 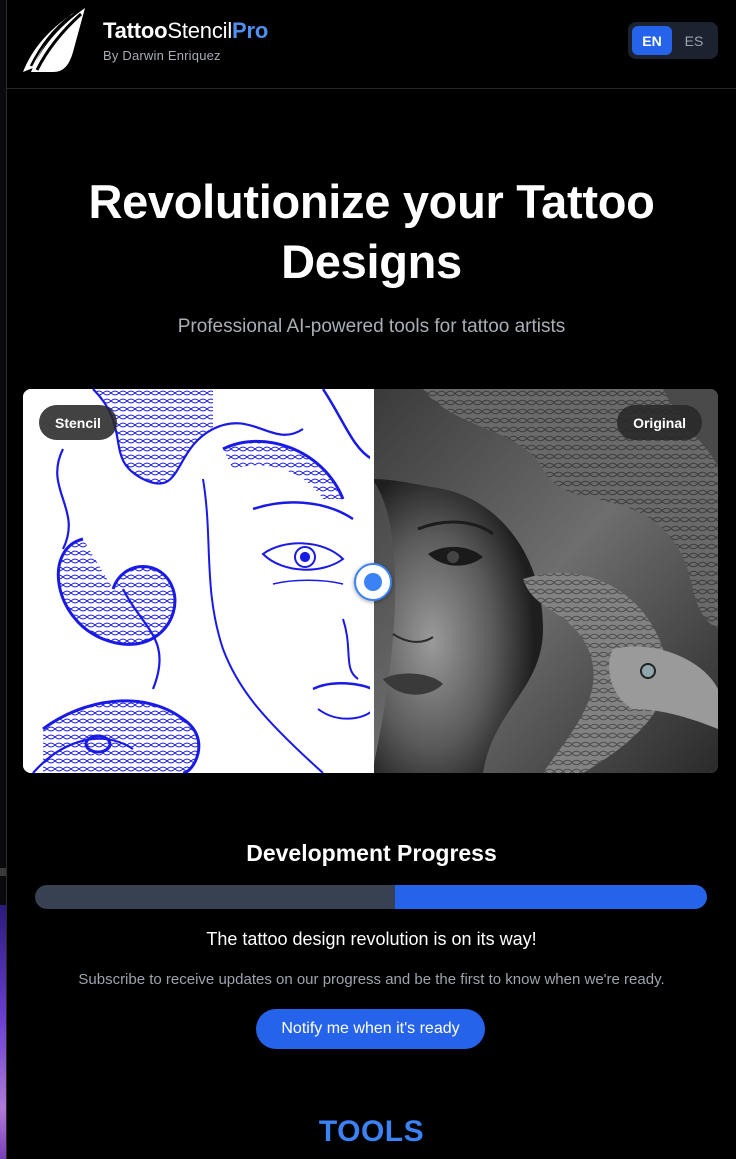 What do you see at coordinates (371, 261) in the screenshot?
I see `hero-title-line2: Designs` at bounding box center [371, 261].